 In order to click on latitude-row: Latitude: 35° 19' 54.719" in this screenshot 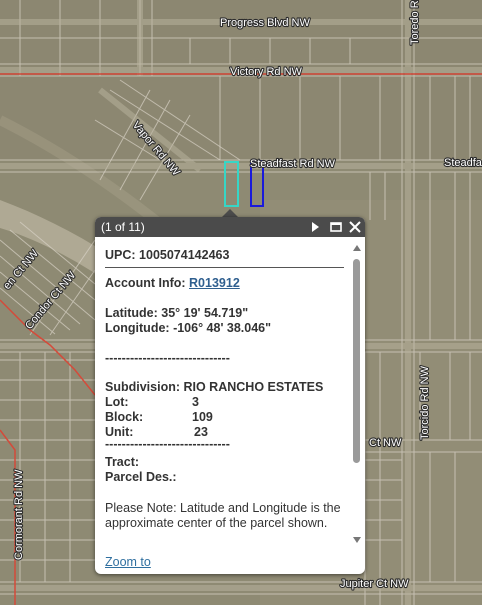, I will do `click(176, 313)`.